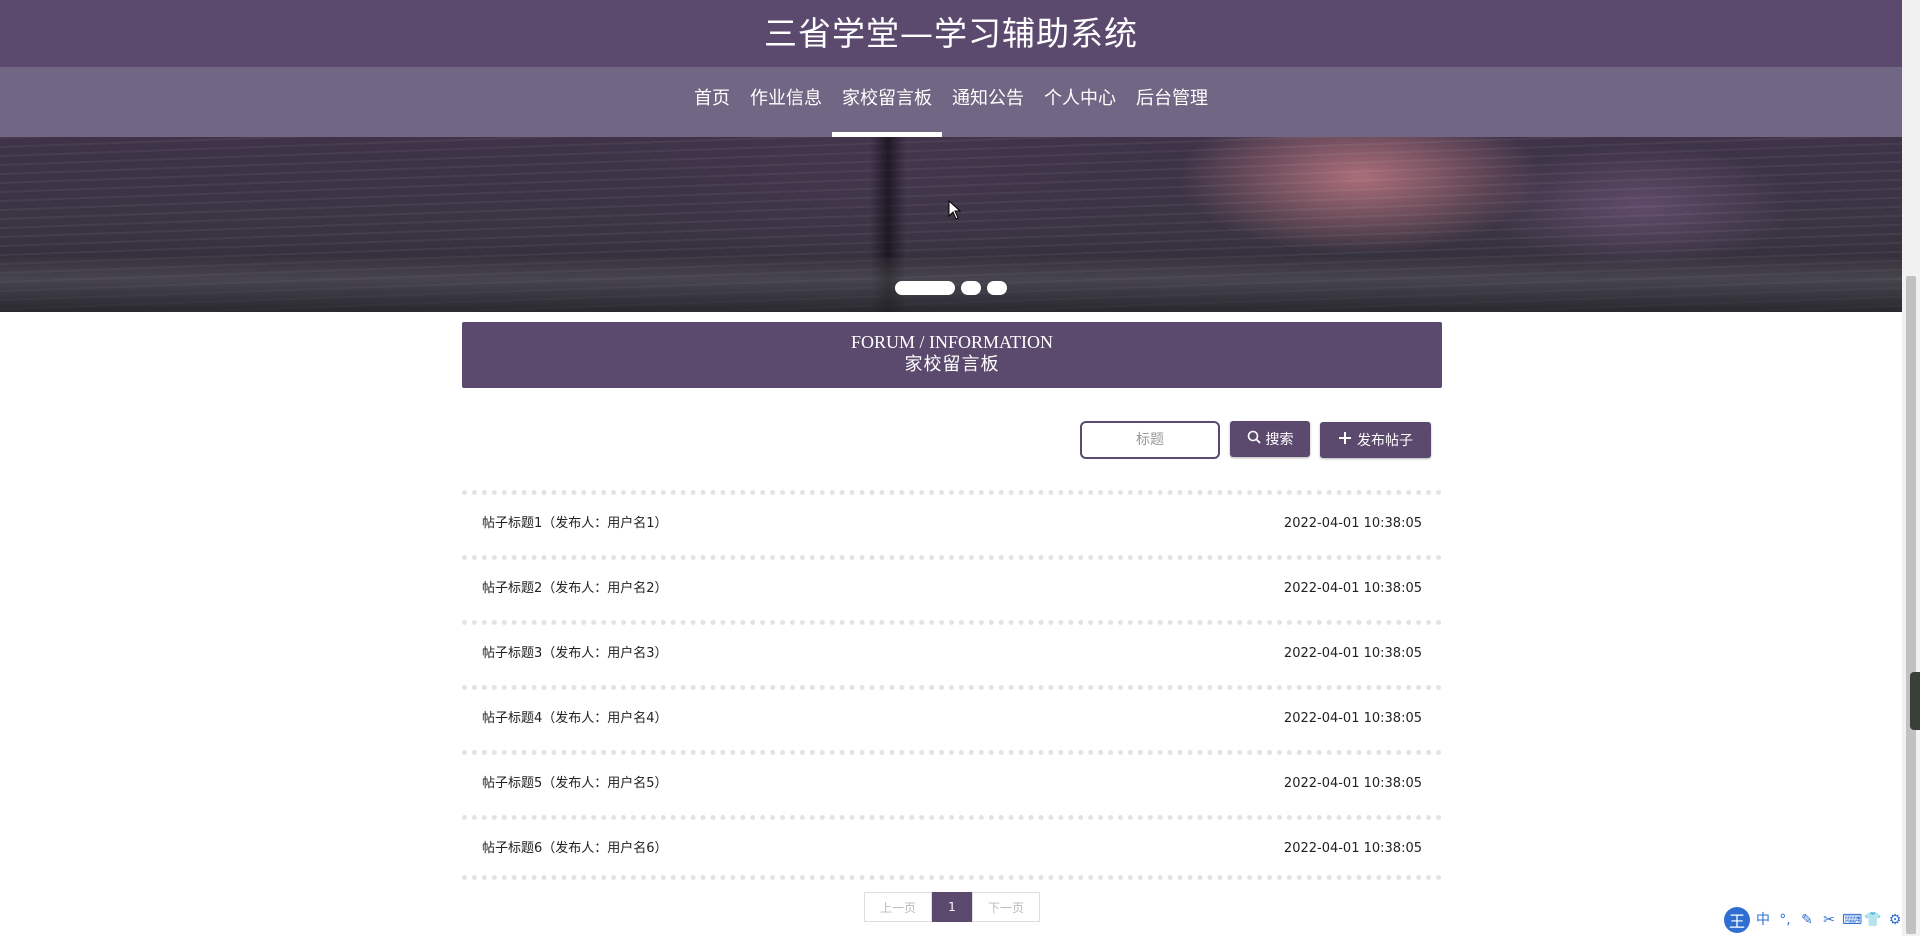 The image size is (1920, 936). Describe the element at coordinates (1852, 920) in the screenshot. I see `keyboard-icon: ⌨` at that location.